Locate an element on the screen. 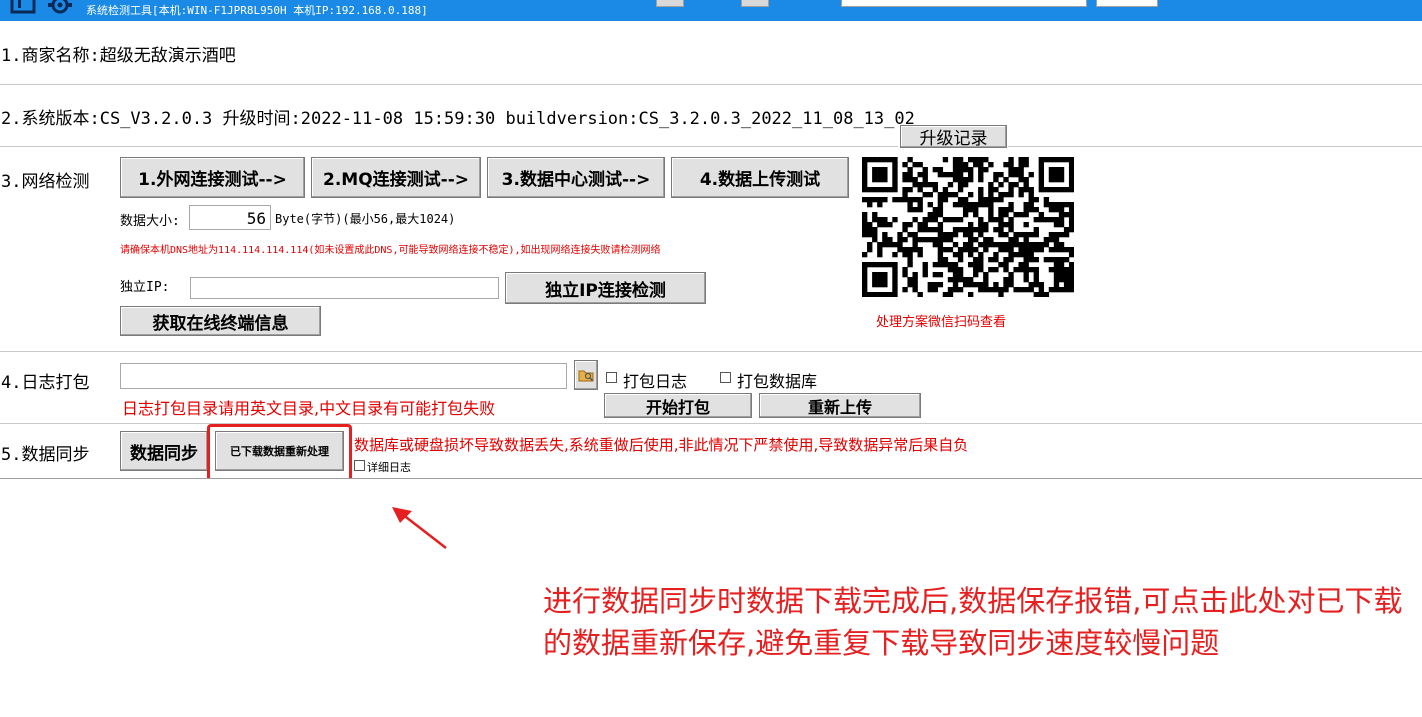  data-size-unit: Byte(字节)(最小56,最大1024) is located at coordinates (365, 219).